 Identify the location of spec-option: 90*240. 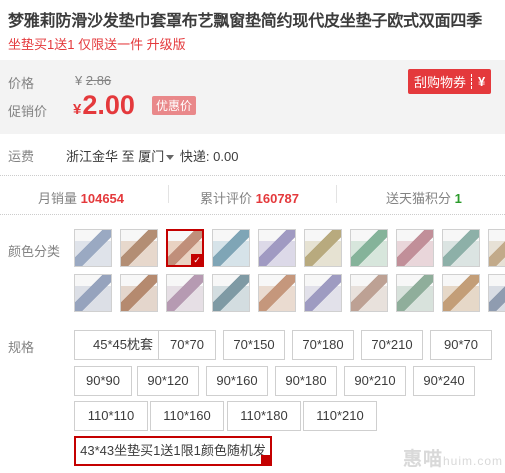
(444, 381).